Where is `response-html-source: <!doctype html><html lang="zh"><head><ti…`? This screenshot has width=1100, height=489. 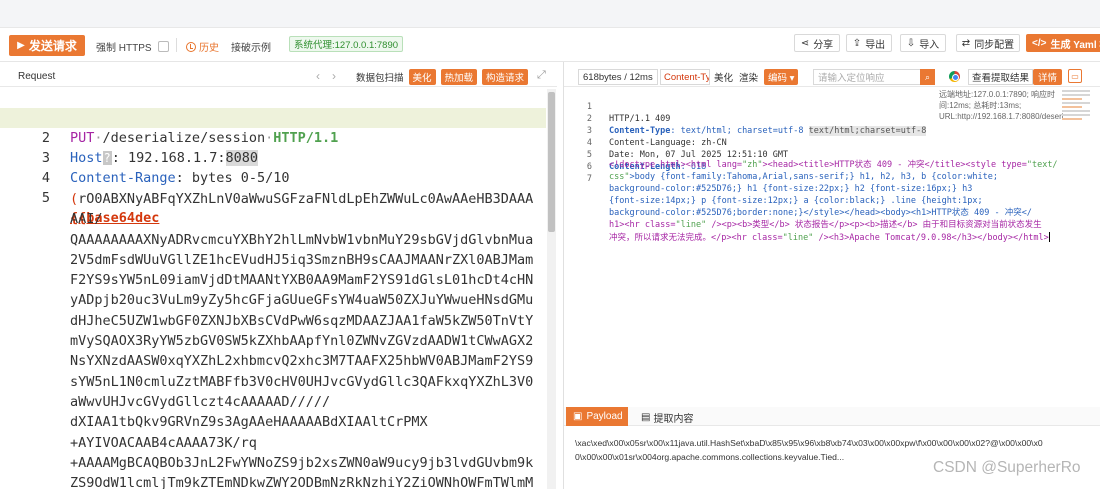 response-html-source: <!doctype html><html lang="zh"><head><ti… is located at coordinates (833, 201).